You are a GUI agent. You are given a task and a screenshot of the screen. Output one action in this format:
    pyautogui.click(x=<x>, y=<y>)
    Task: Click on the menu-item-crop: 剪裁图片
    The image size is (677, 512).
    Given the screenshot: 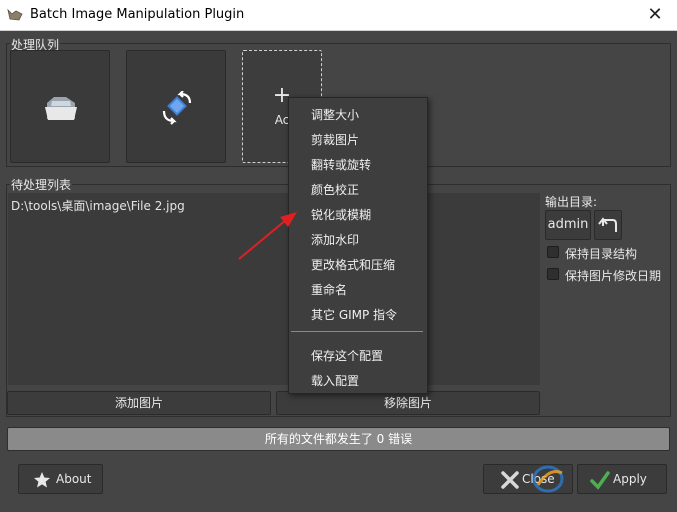 What is the action you would take?
    pyautogui.click(x=335, y=139)
    